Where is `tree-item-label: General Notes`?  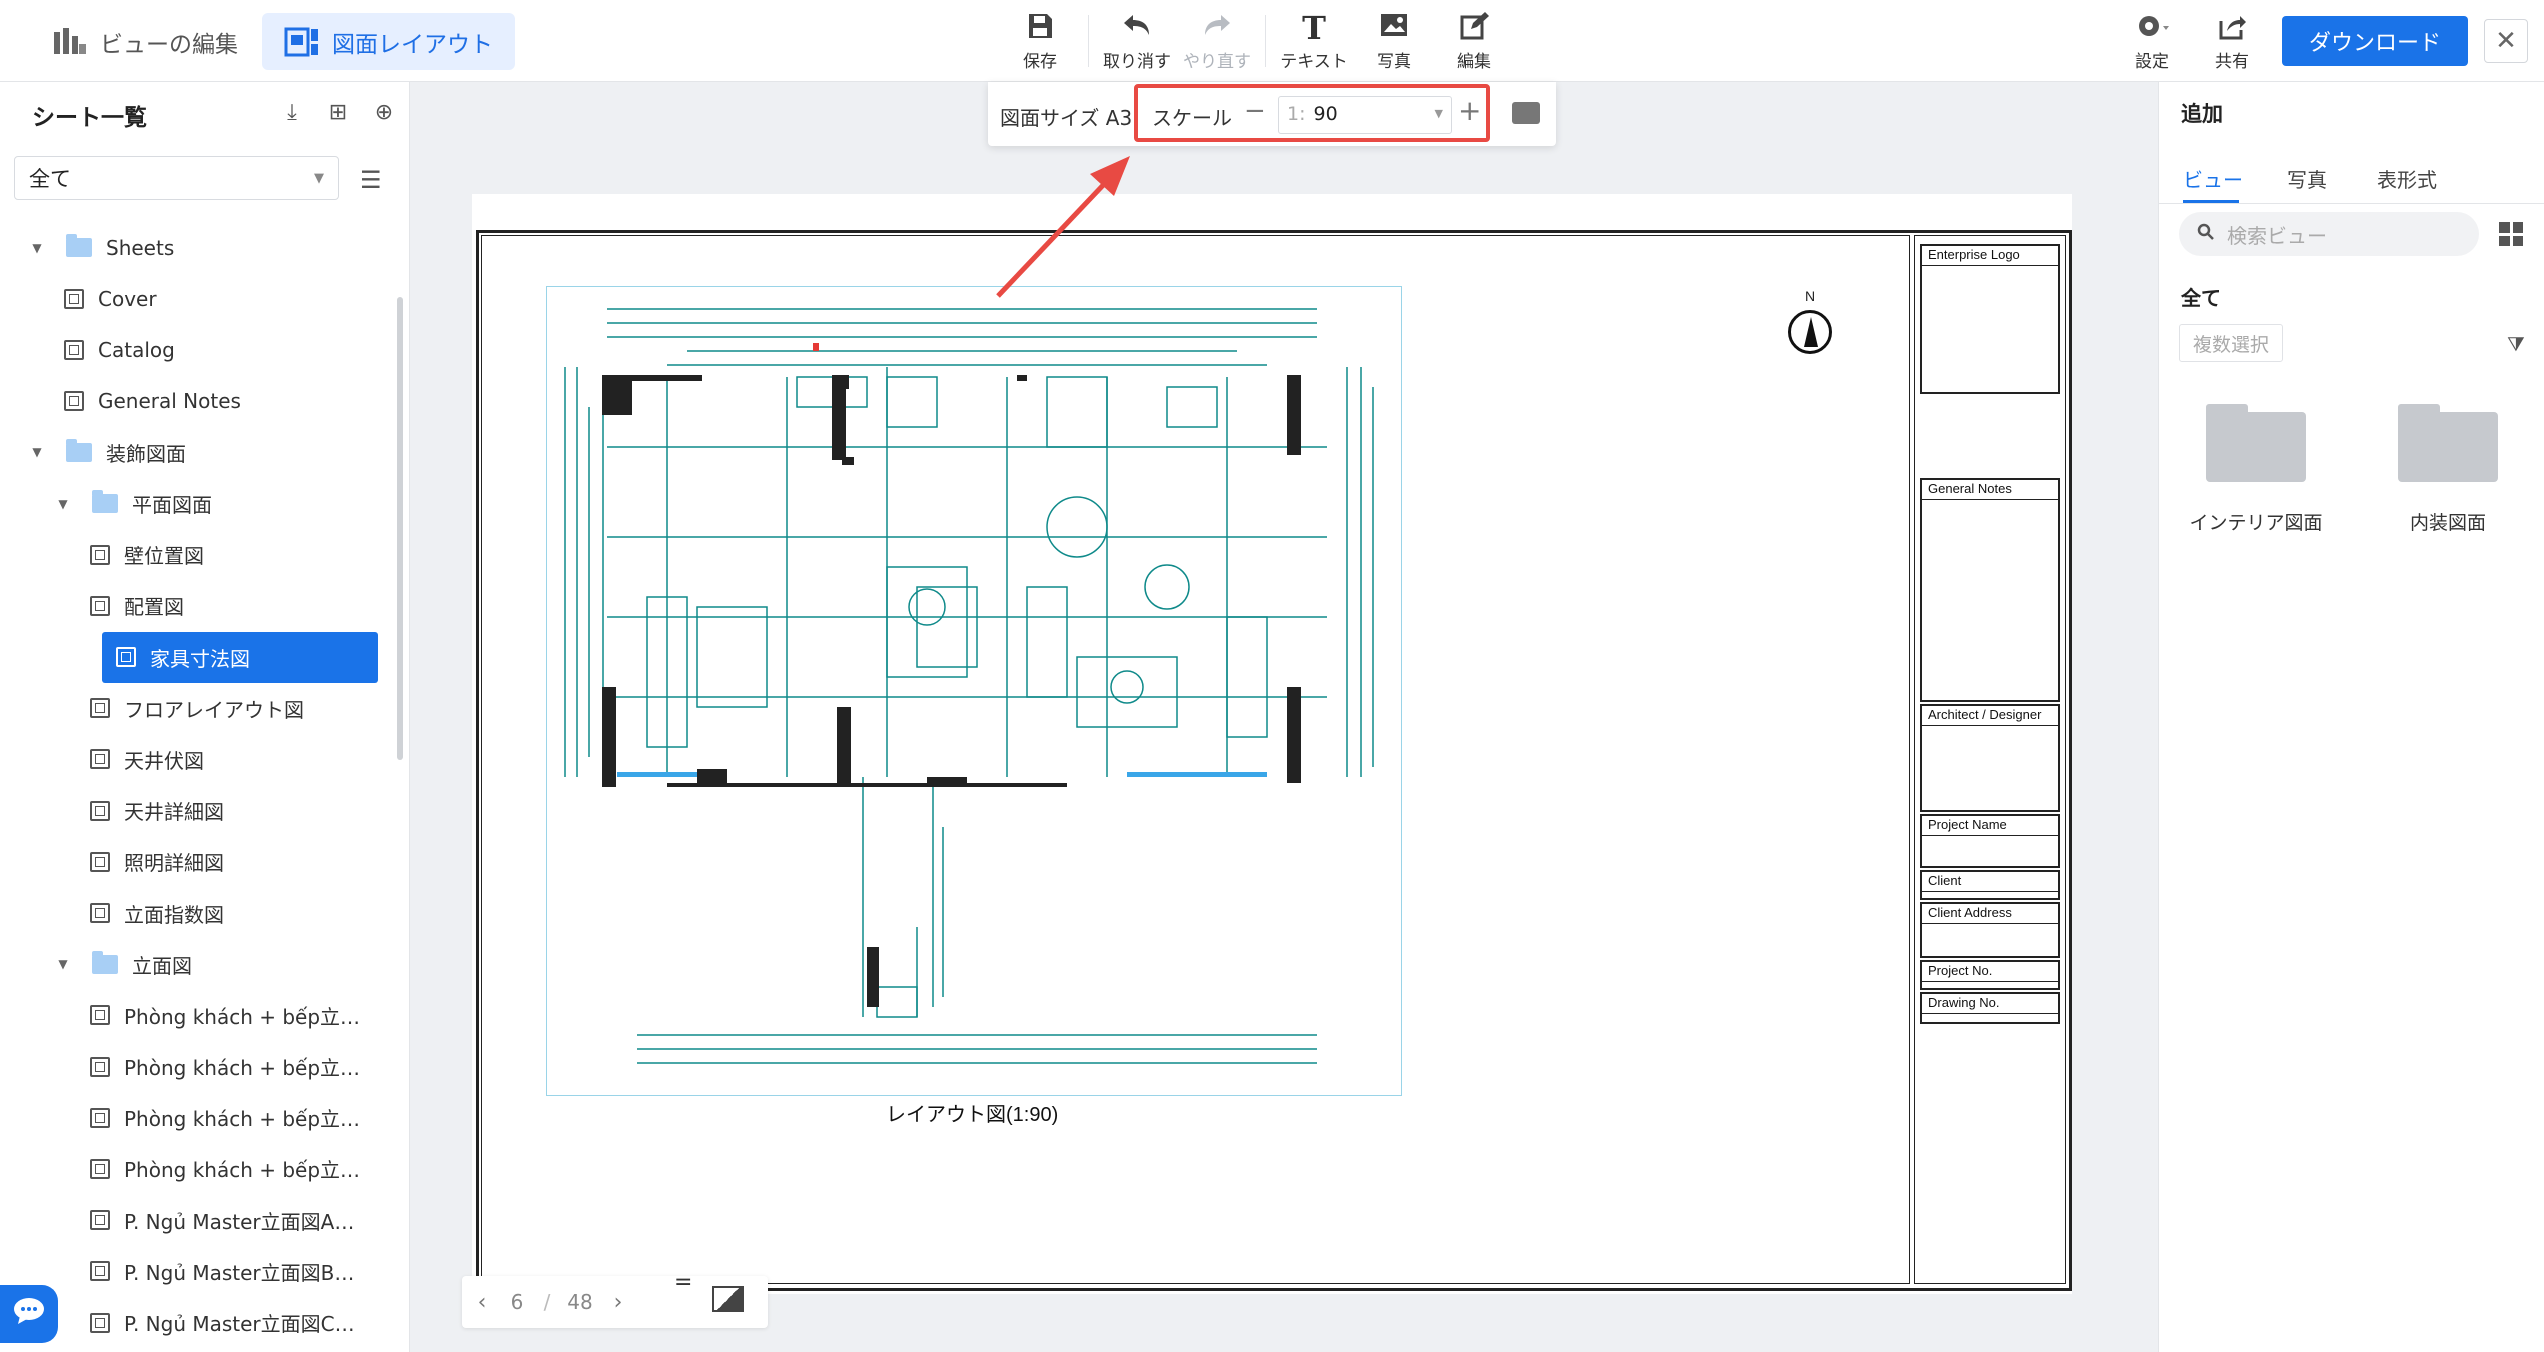 tree-item-label: General Notes is located at coordinates (169, 401).